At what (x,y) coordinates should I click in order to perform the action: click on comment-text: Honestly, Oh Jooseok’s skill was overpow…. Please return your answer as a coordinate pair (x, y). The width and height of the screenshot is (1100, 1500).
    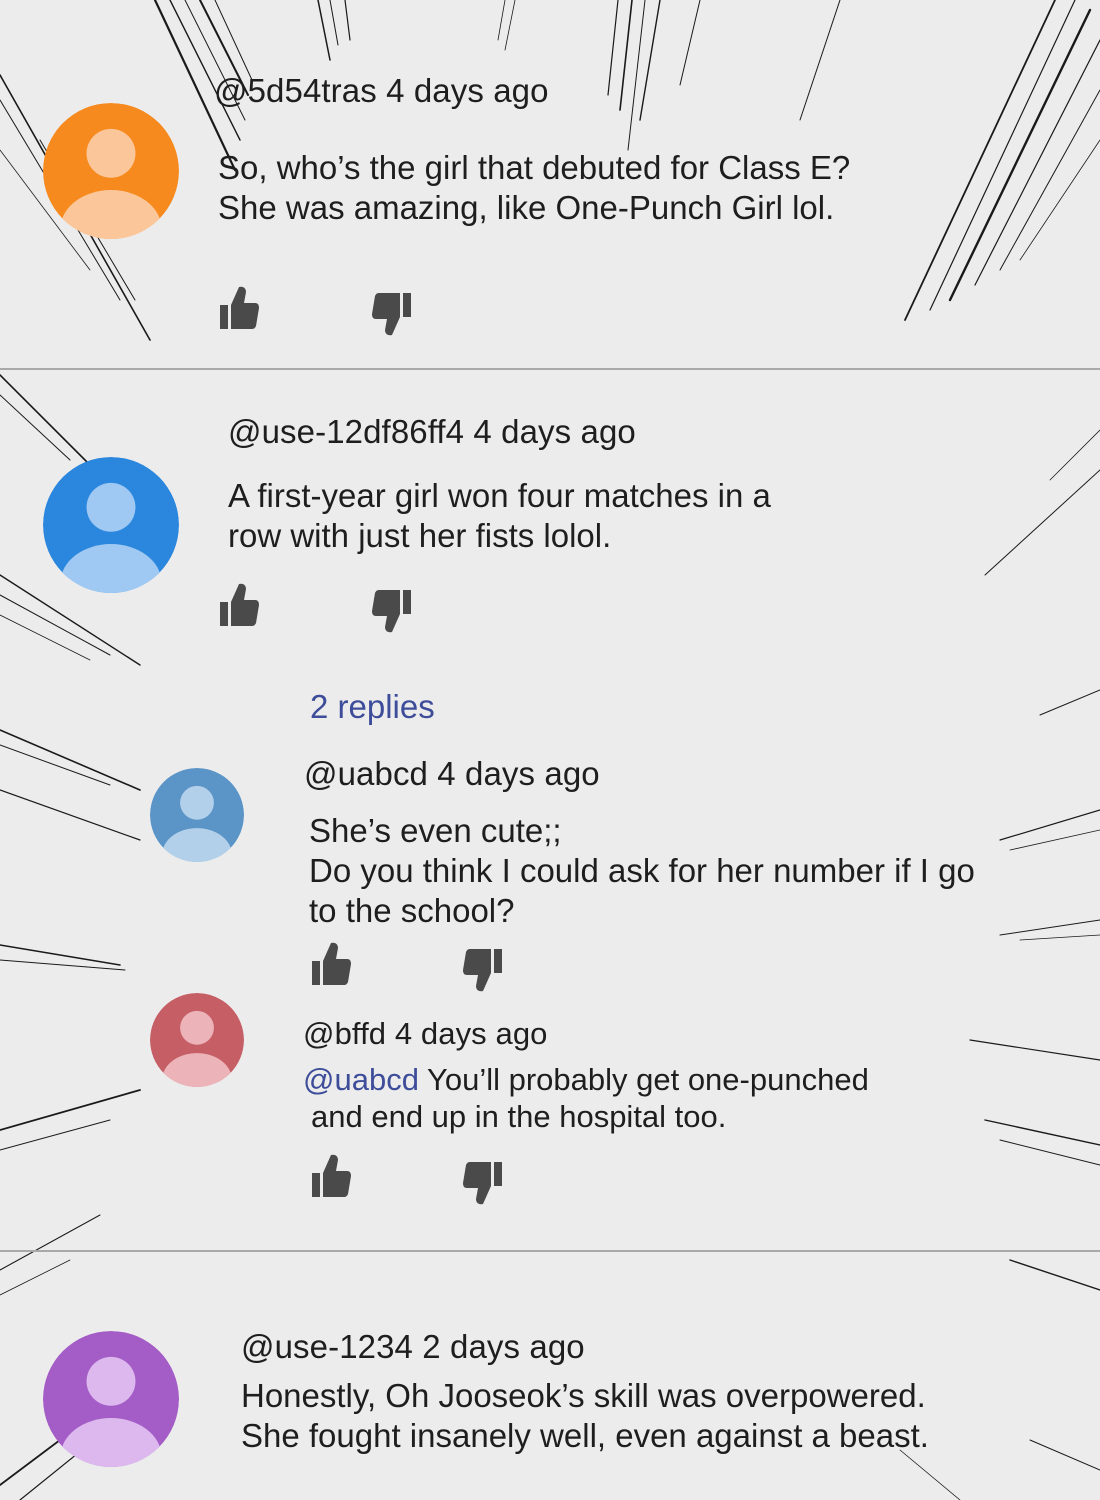
    Looking at the image, I should click on (585, 1415).